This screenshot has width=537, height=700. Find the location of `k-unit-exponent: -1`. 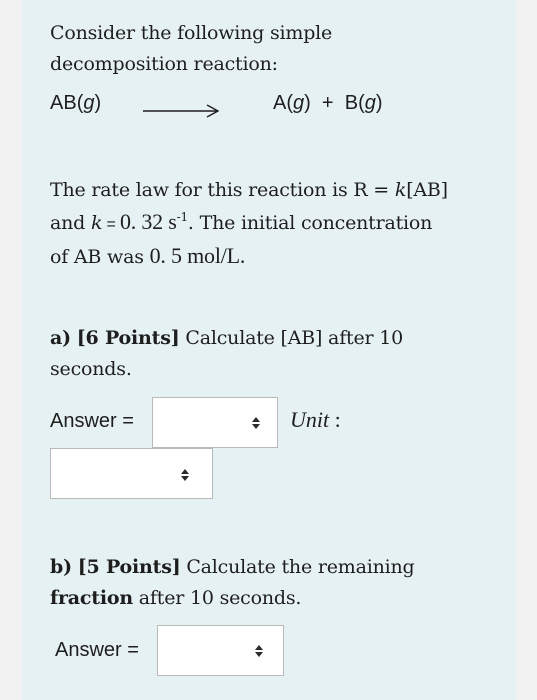

k-unit-exponent: -1 is located at coordinates (182, 217).